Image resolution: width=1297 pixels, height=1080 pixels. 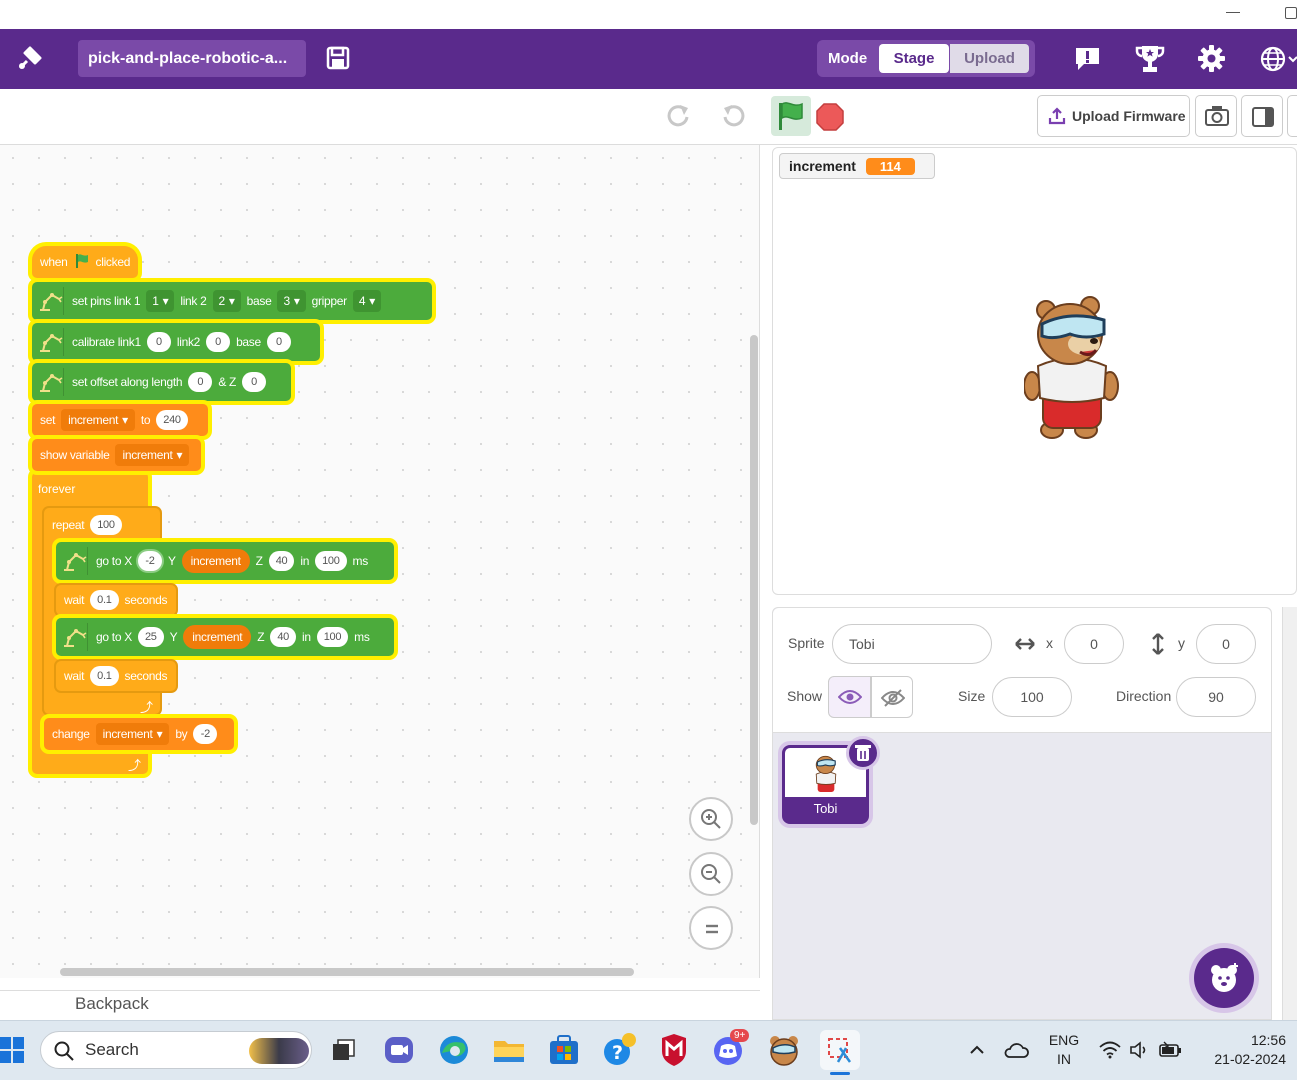 What do you see at coordinates (674, 1050) in the screenshot?
I see `mcafee-icon` at bounding box center [674, 1050].